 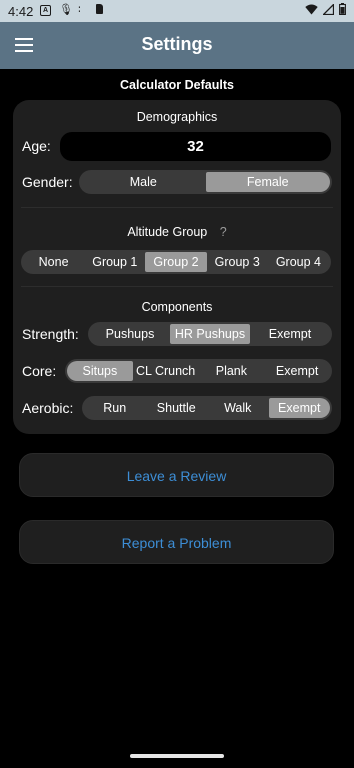 What do you see at coordinates (53, 262) in the screenshot?
I see `altitude-option-none: None` at bounding box center [53, 262].